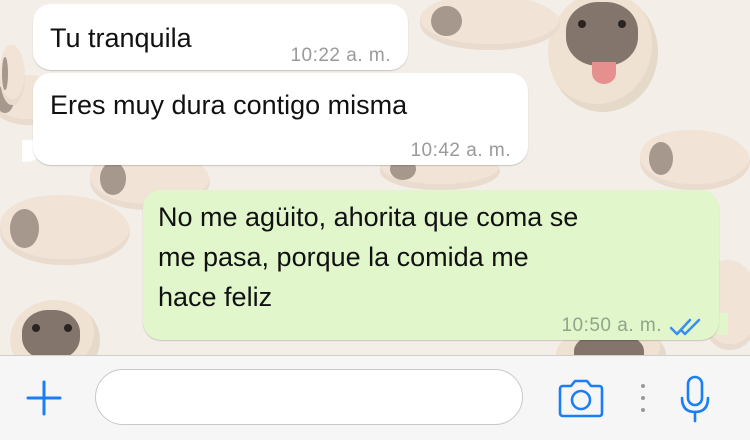 The width and height of the screenshot is (750, 440). Describe the element at coordinates (229, 105) in the screenshot. I see `message-text: Eres muy dura contigo misma` at that location.